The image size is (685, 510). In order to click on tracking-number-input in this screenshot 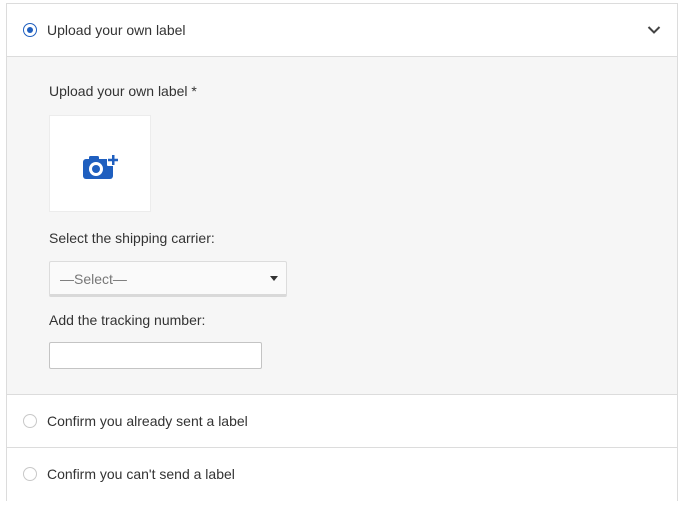, I will do `click(155, 355)`.